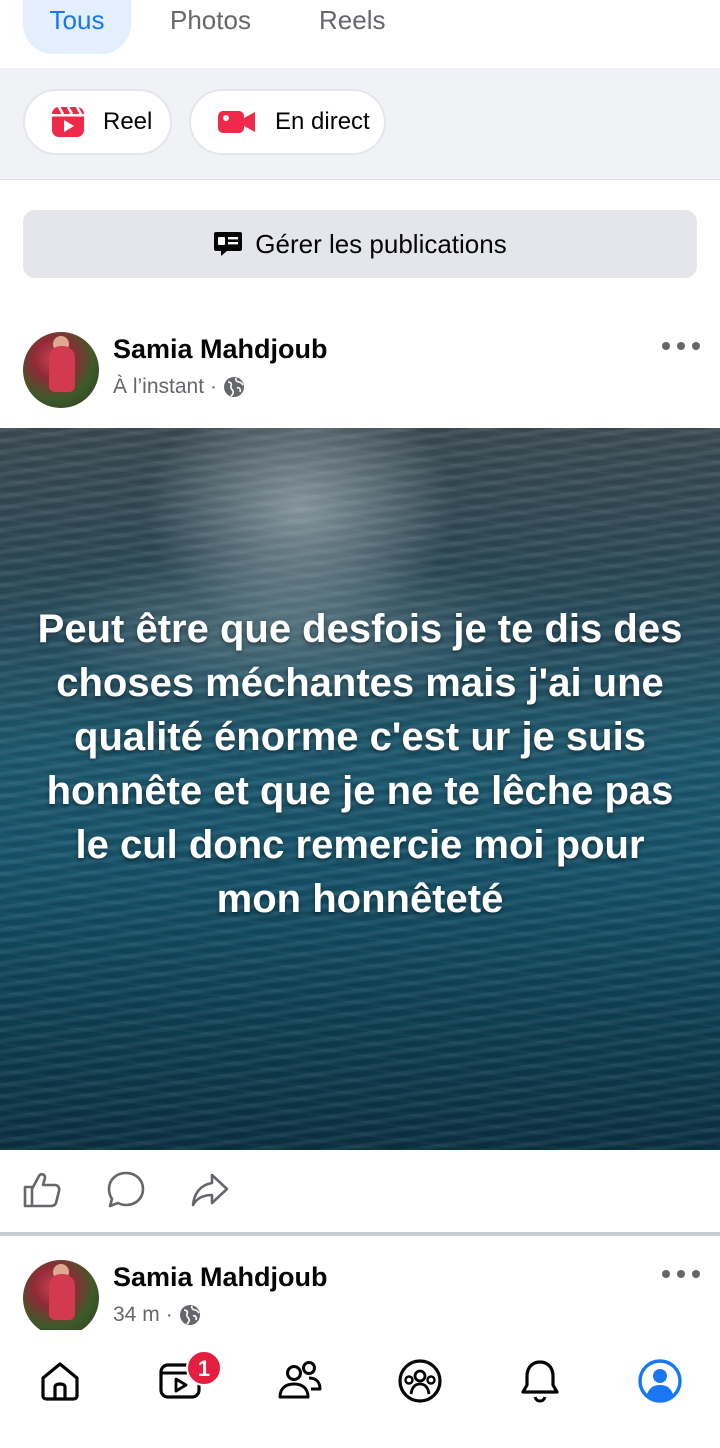 The height and width of the screenshot is (1448, 720). I want to click on video-notification-badge: 1, so click(204, 1368).